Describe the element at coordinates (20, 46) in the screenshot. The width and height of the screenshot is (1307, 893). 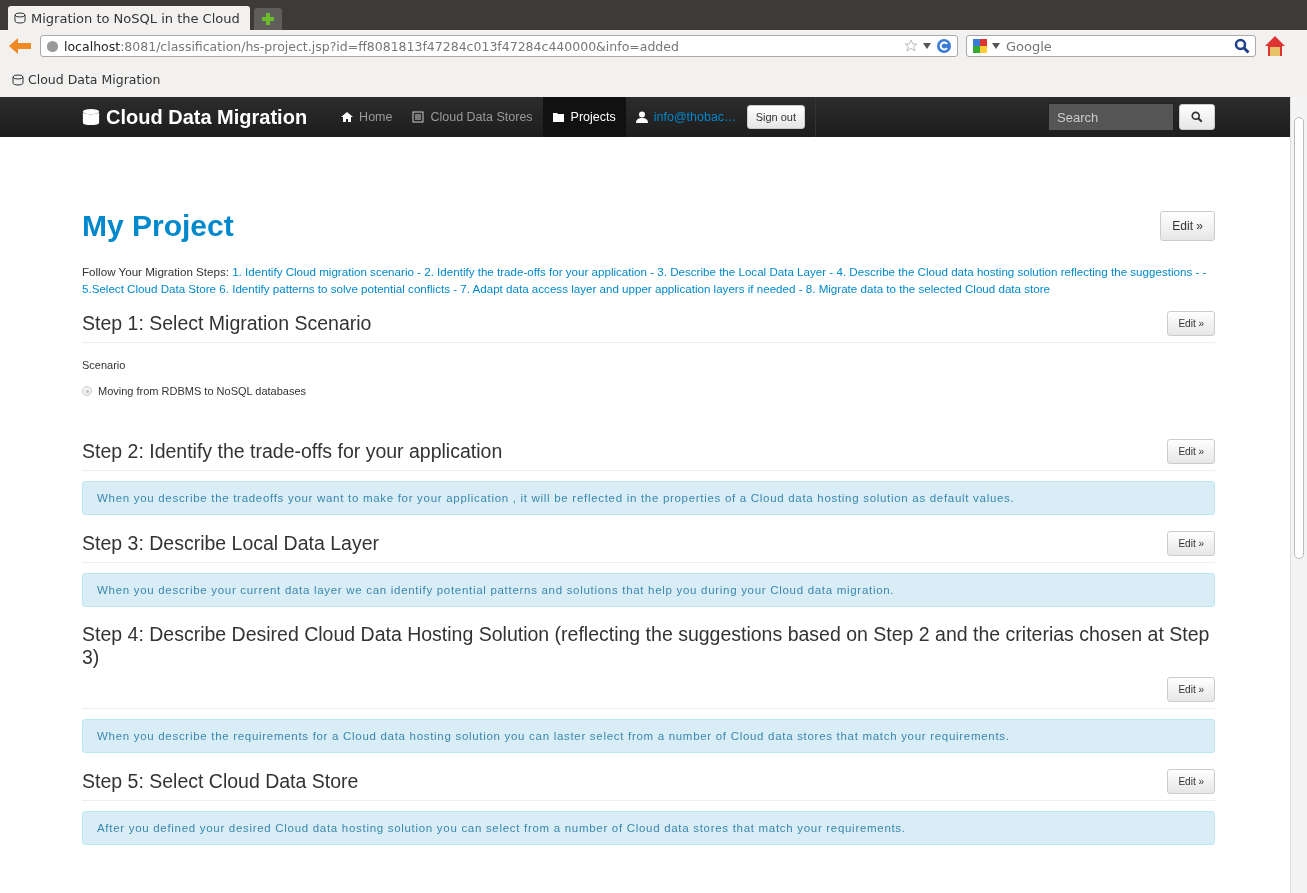
I see `back-arrow-icon` at that location.